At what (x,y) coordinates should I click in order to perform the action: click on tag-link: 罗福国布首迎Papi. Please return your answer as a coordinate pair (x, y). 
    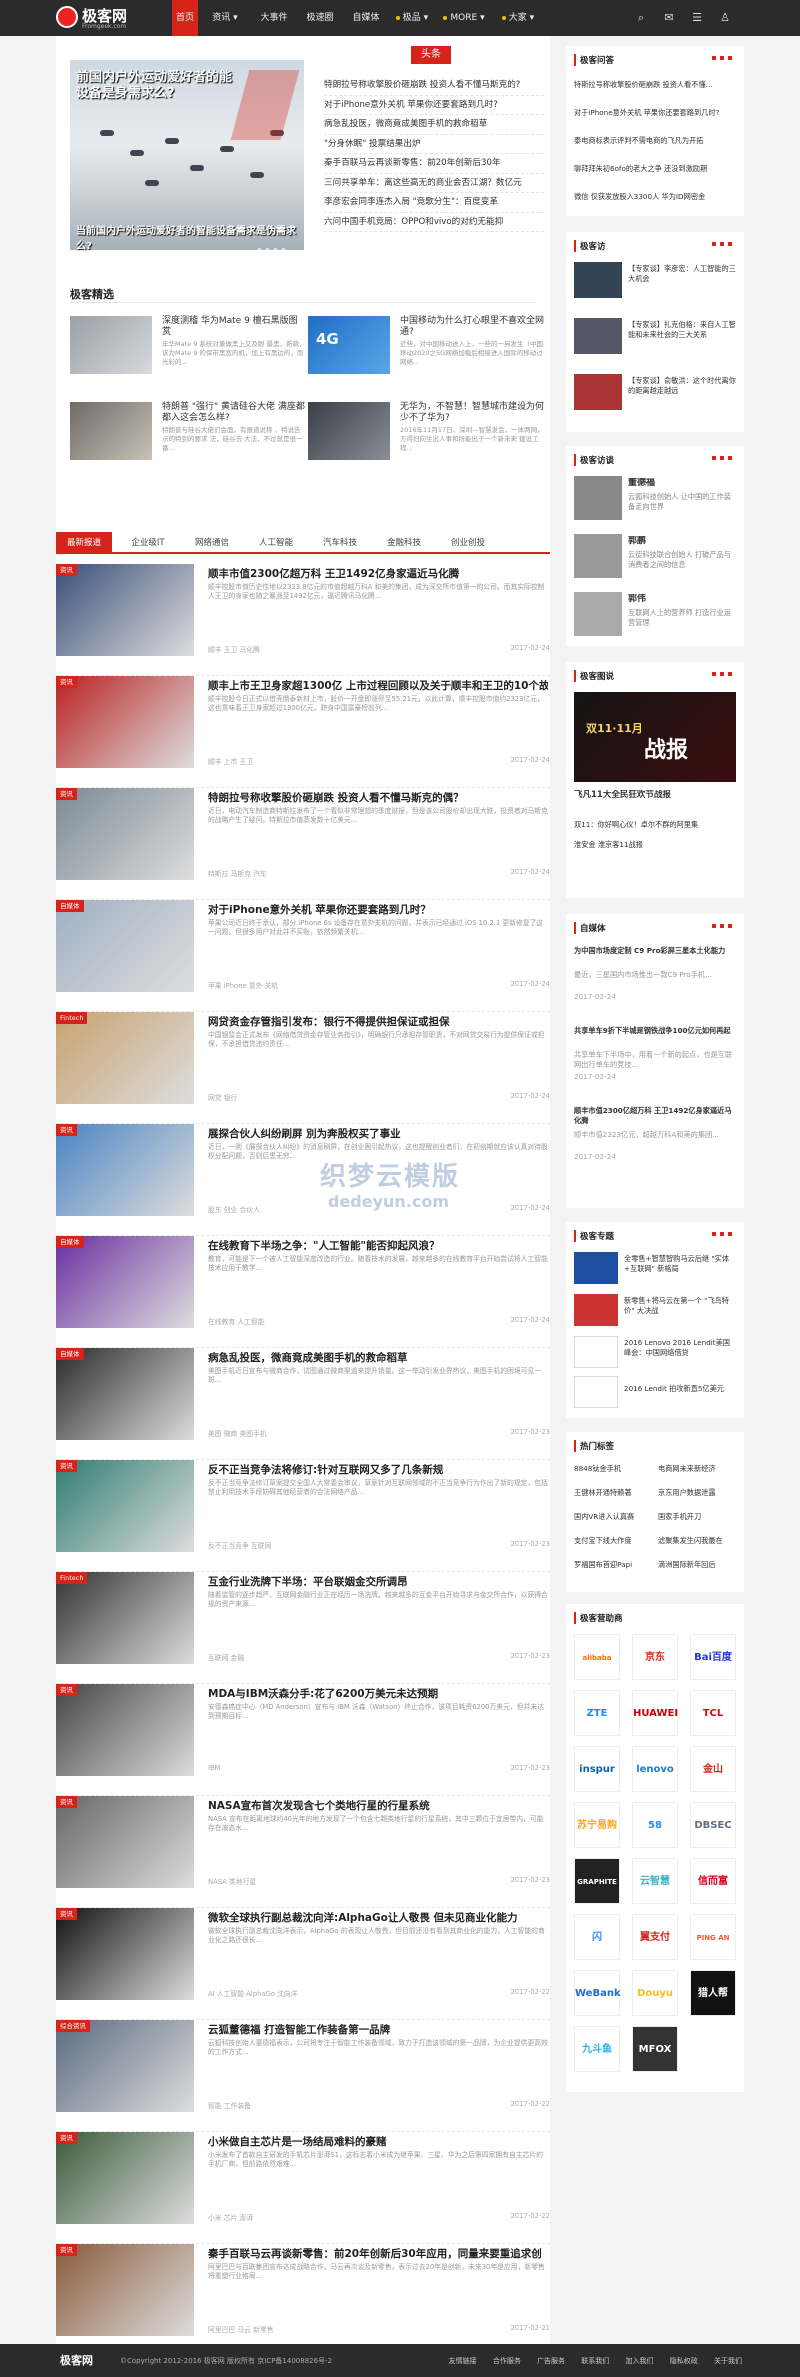
    Looking at the image, I should click on (614, 1565).